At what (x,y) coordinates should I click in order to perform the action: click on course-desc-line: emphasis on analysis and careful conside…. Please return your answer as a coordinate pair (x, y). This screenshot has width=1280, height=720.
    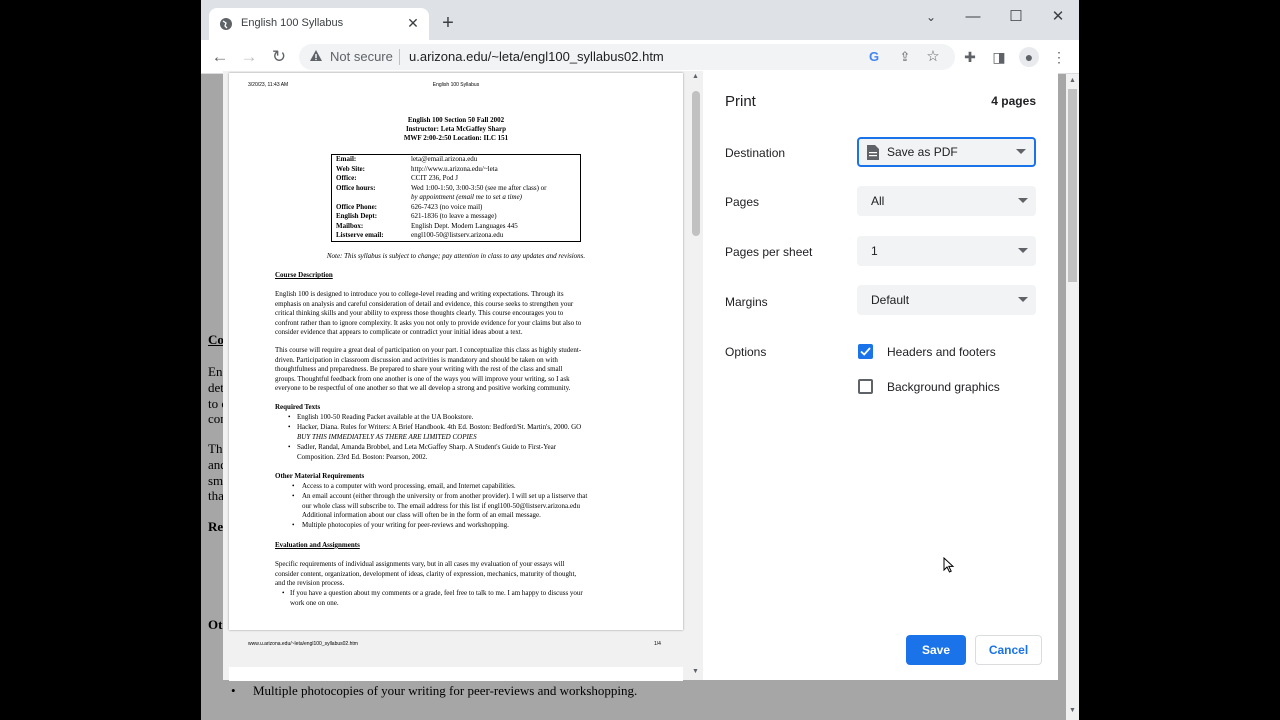
    Looking at the image, I should click on (424, 303).